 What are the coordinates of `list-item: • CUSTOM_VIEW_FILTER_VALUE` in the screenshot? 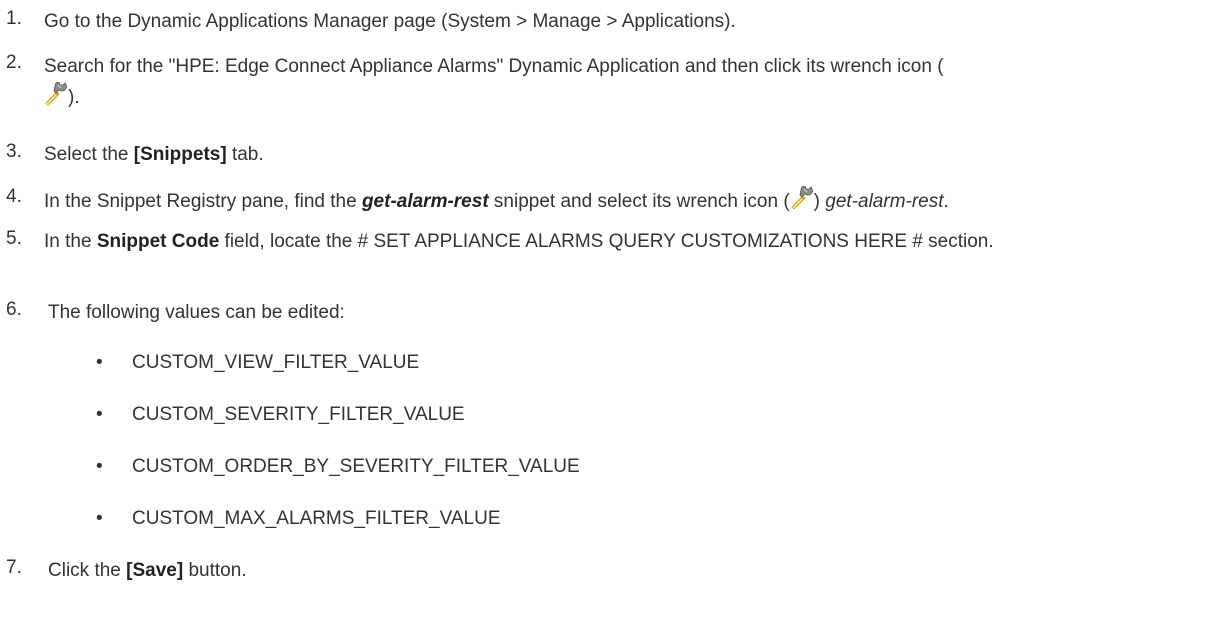 It's located at (651, 362).